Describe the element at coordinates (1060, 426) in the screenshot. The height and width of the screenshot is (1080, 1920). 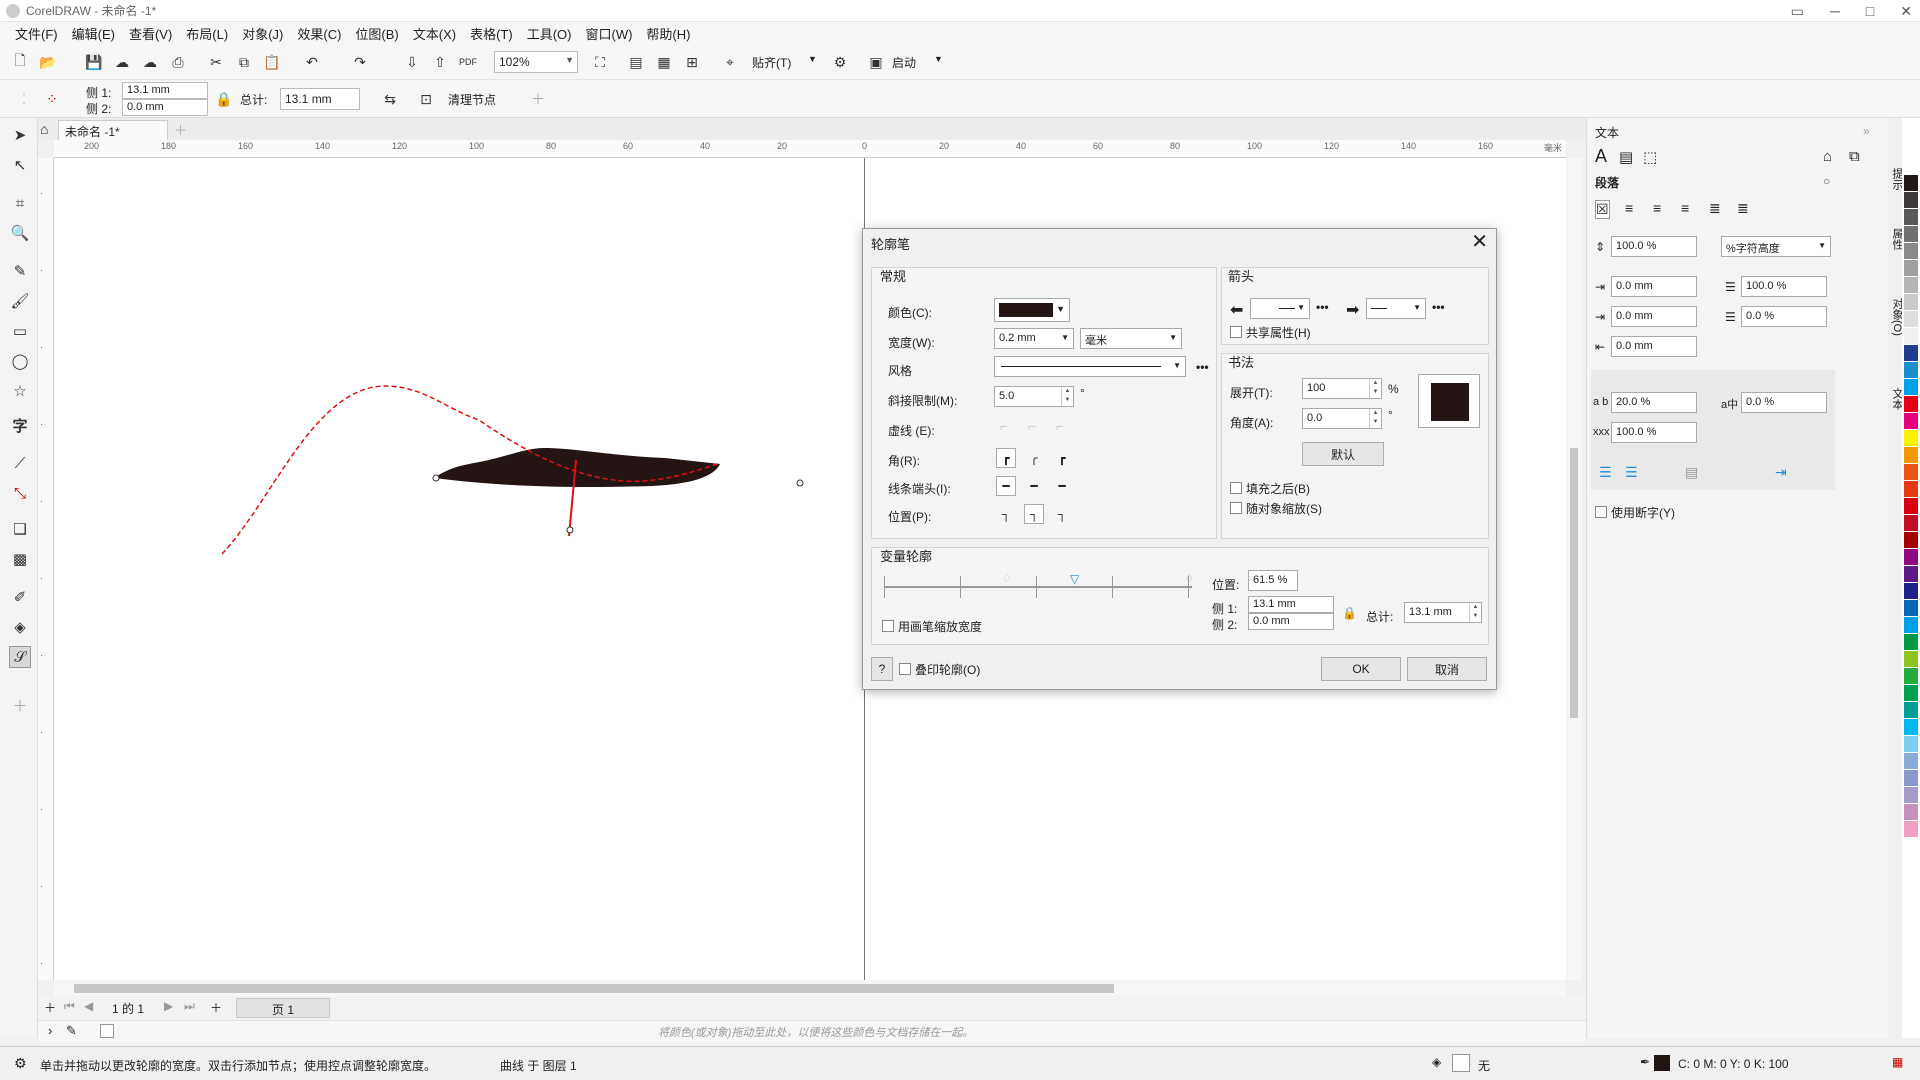
I see `dash-custom-icon: ⌐` at that location.